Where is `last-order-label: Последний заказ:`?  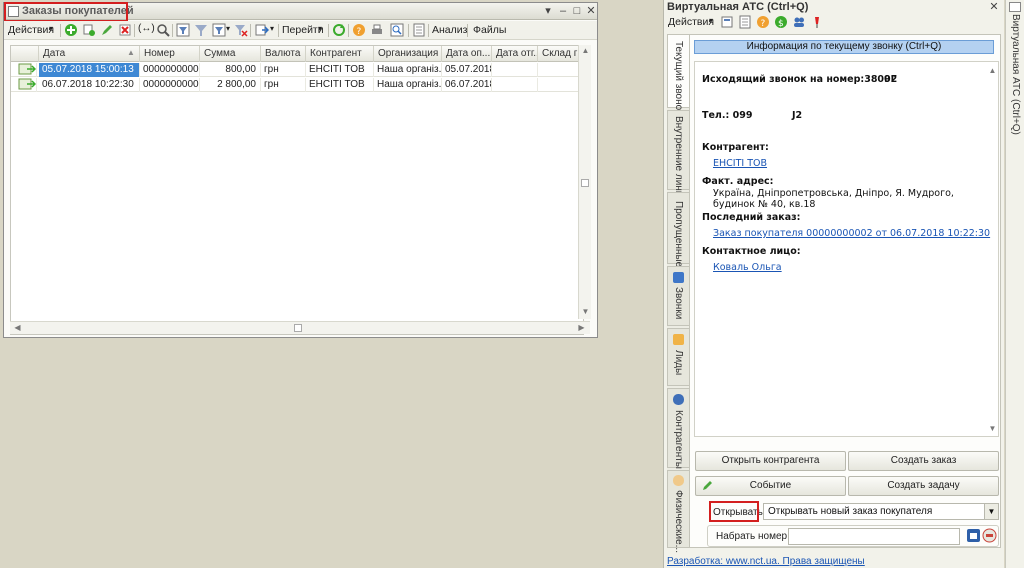
last-order-label: Последний заказ: is located at coordinates (751, 217).